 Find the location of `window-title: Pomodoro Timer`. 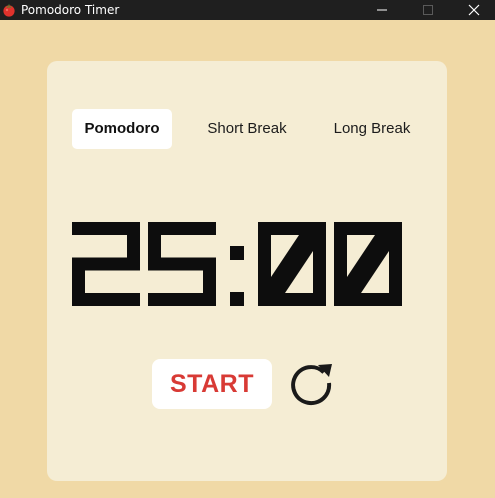

window-title: Pomodoro Timer is located at coordinates (70, 10).